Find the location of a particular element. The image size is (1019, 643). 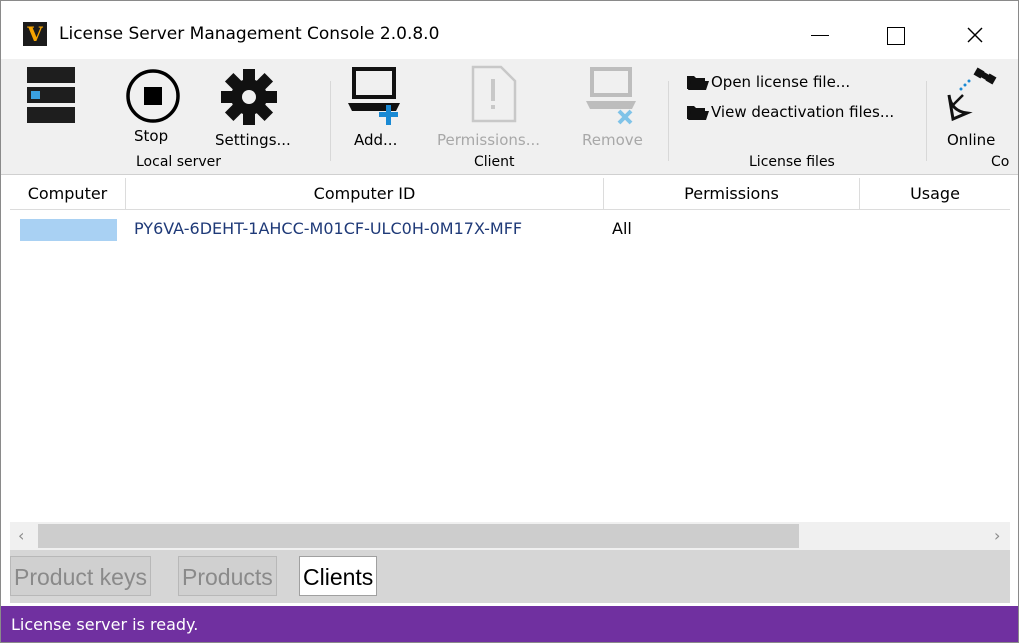

clients-table-header: Computer Computer ID Permissions Usage is located at coordinates (510, 194).